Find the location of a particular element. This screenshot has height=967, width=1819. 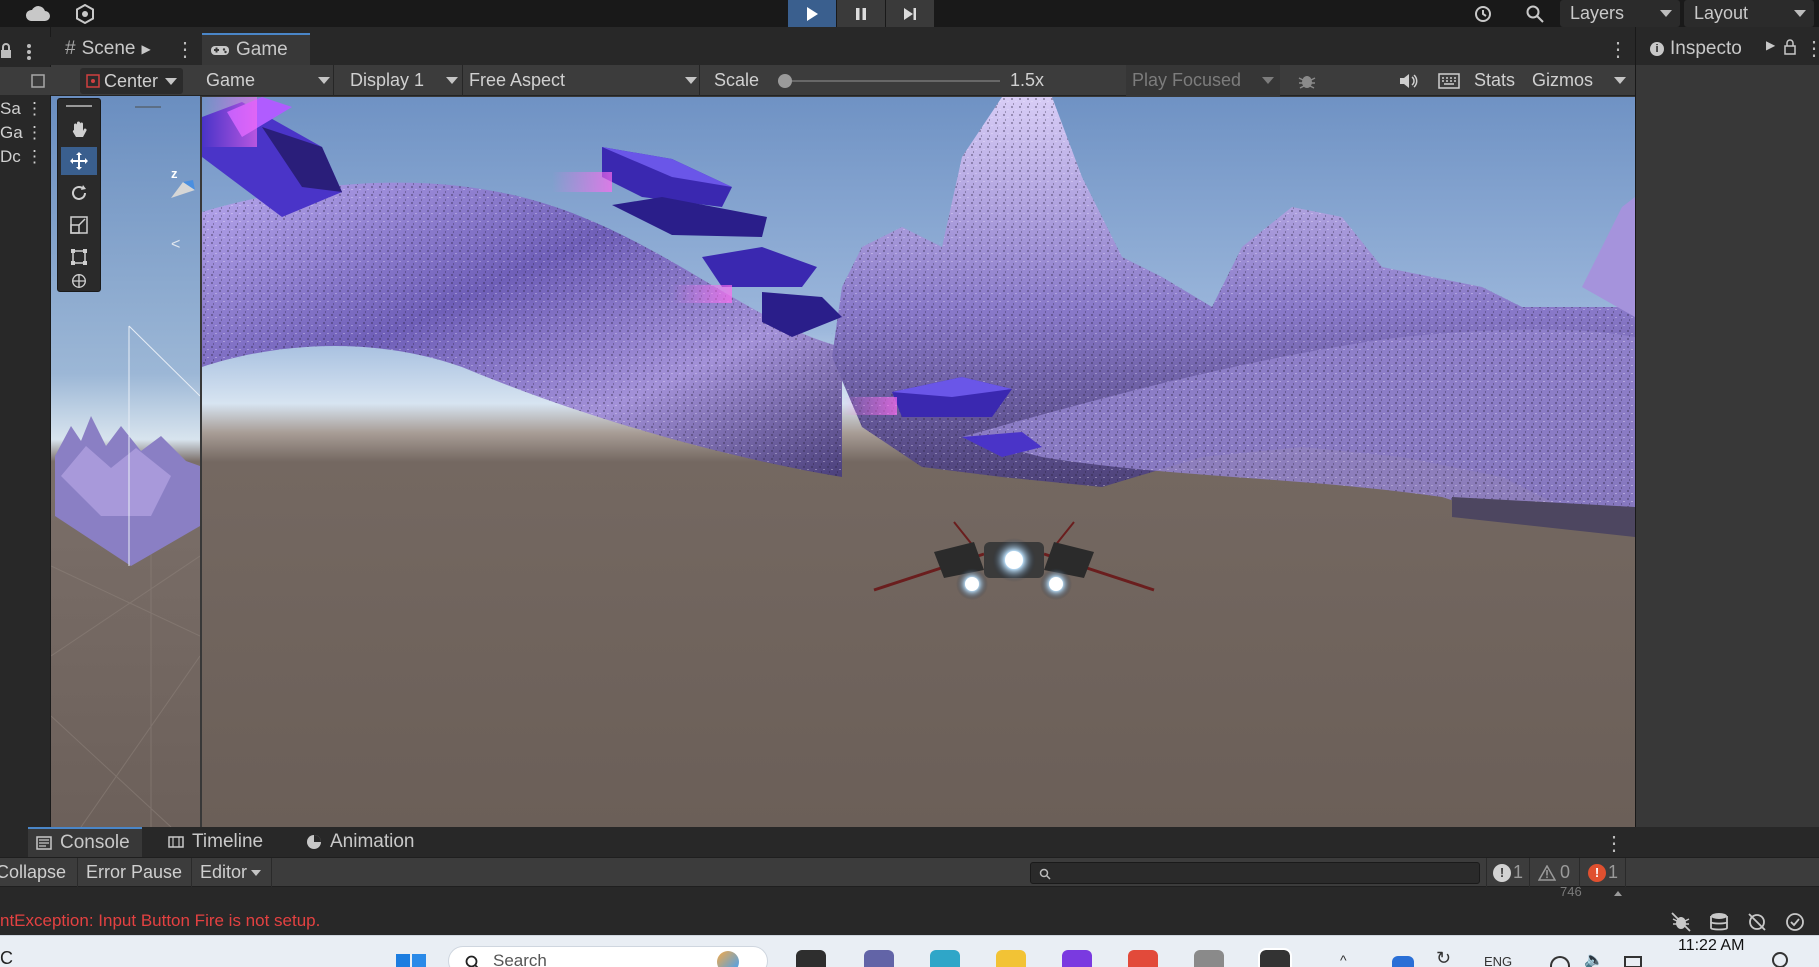

tab-timeline: Timeline is located at coordinates (220, 842).